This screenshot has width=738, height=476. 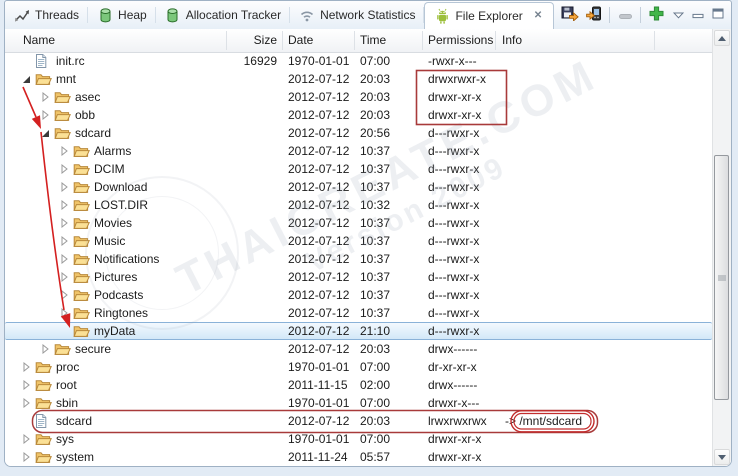 I want to click on tree-row-pictures: Pictures 2012-07-12 10:37 d---rwxr-x, so click(x=358, y=277).